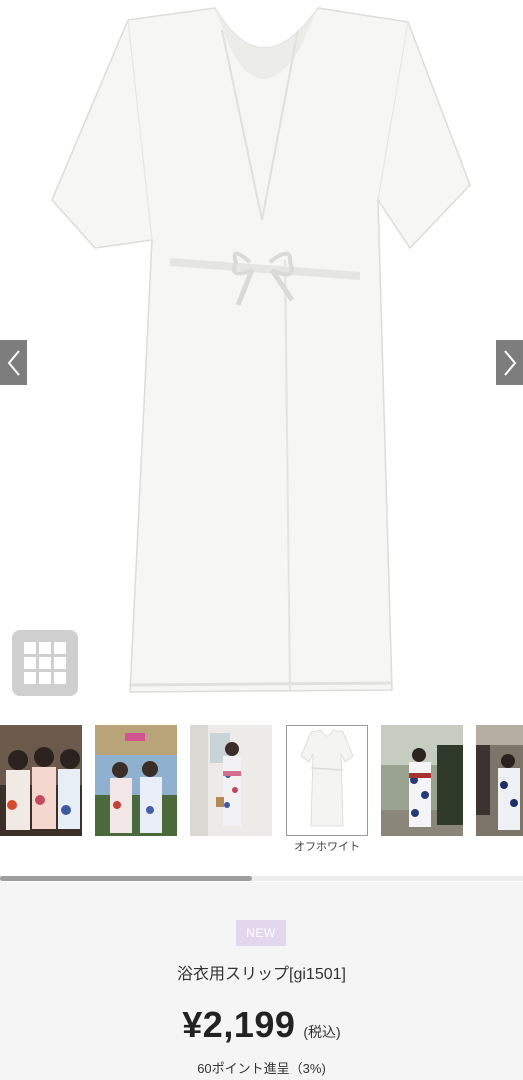  What do you see at coordinates (322, 1032) in the screenshot?
I see `tax-label: (税込)` at bounding box center [322, 1032].